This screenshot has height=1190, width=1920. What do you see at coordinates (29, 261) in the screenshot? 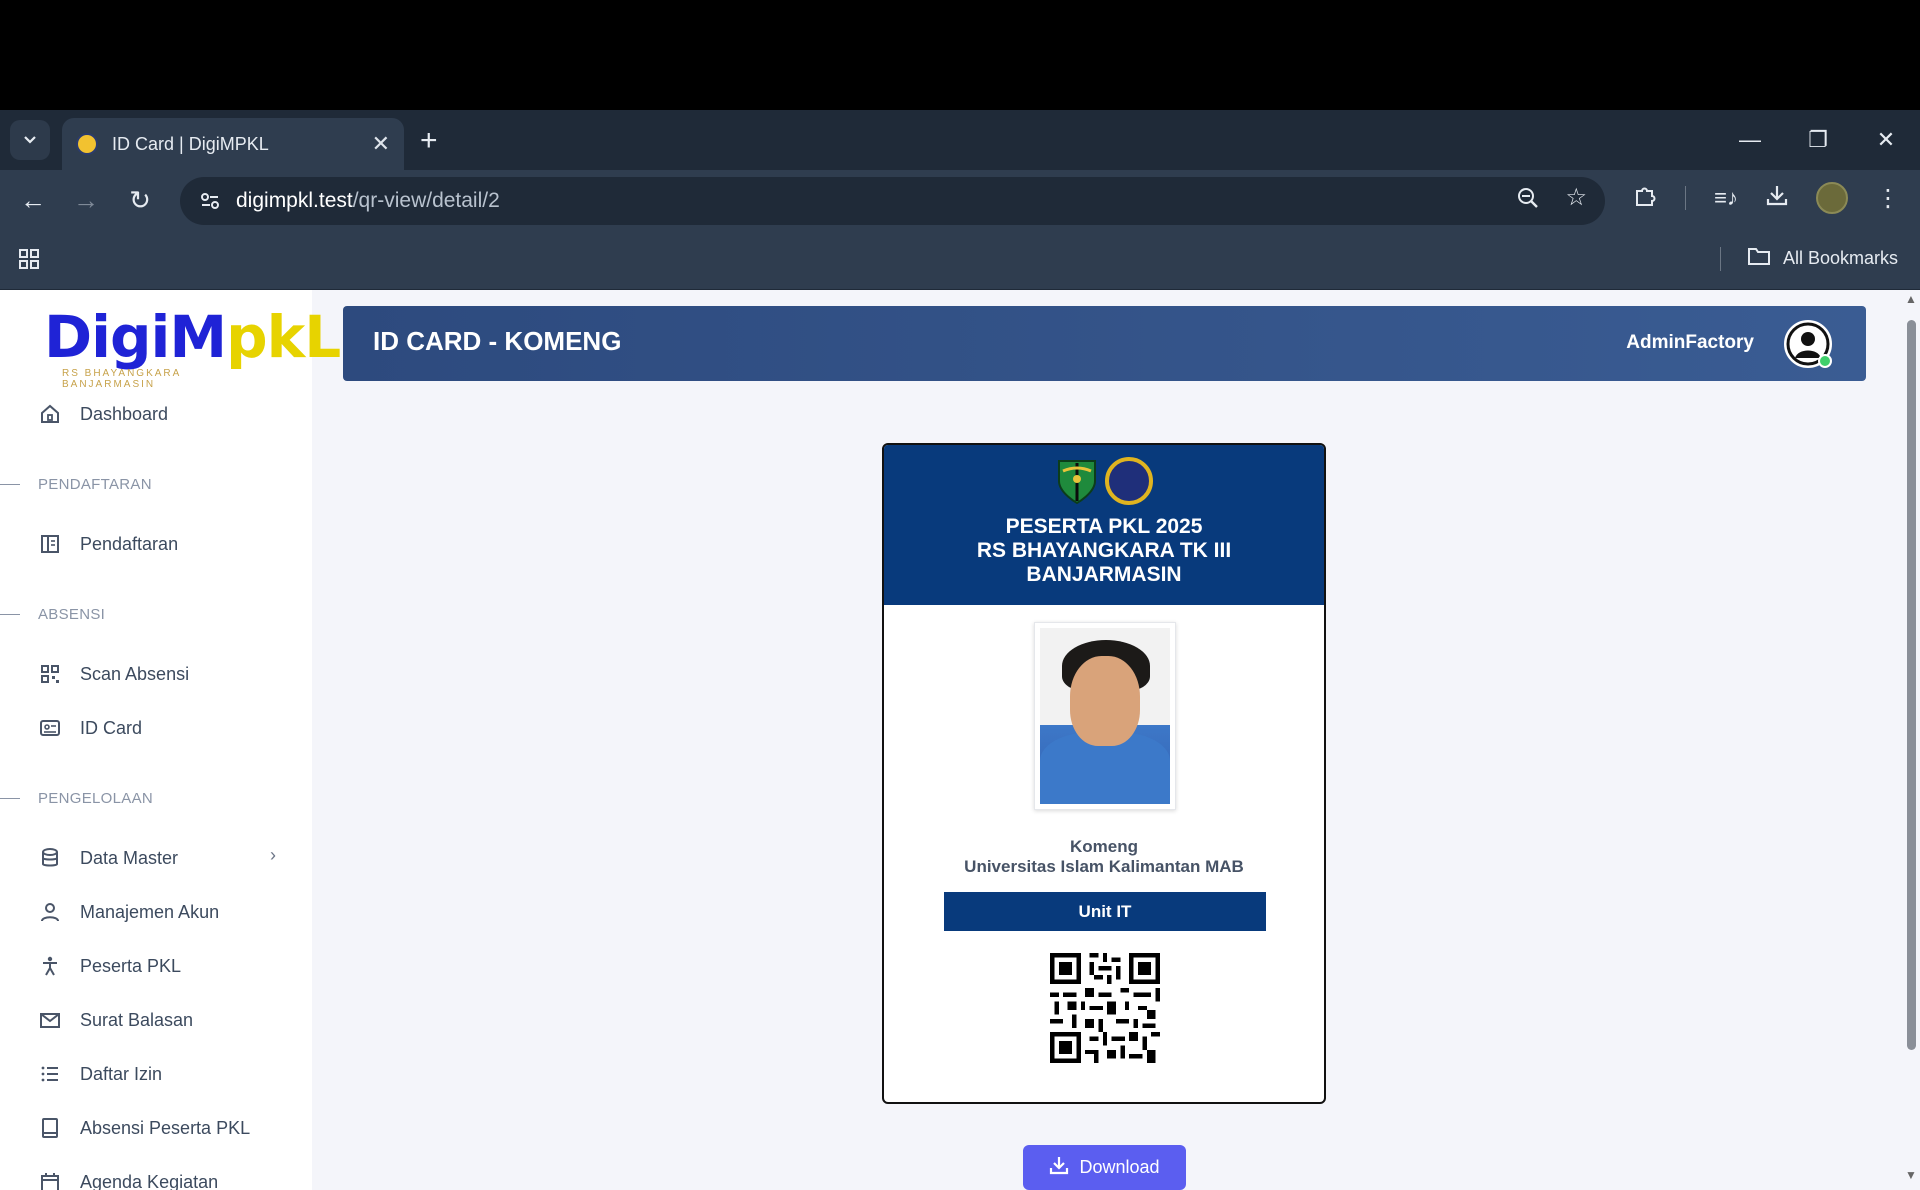
I see `apps-grid-icon` at bounding box center [29, 261].